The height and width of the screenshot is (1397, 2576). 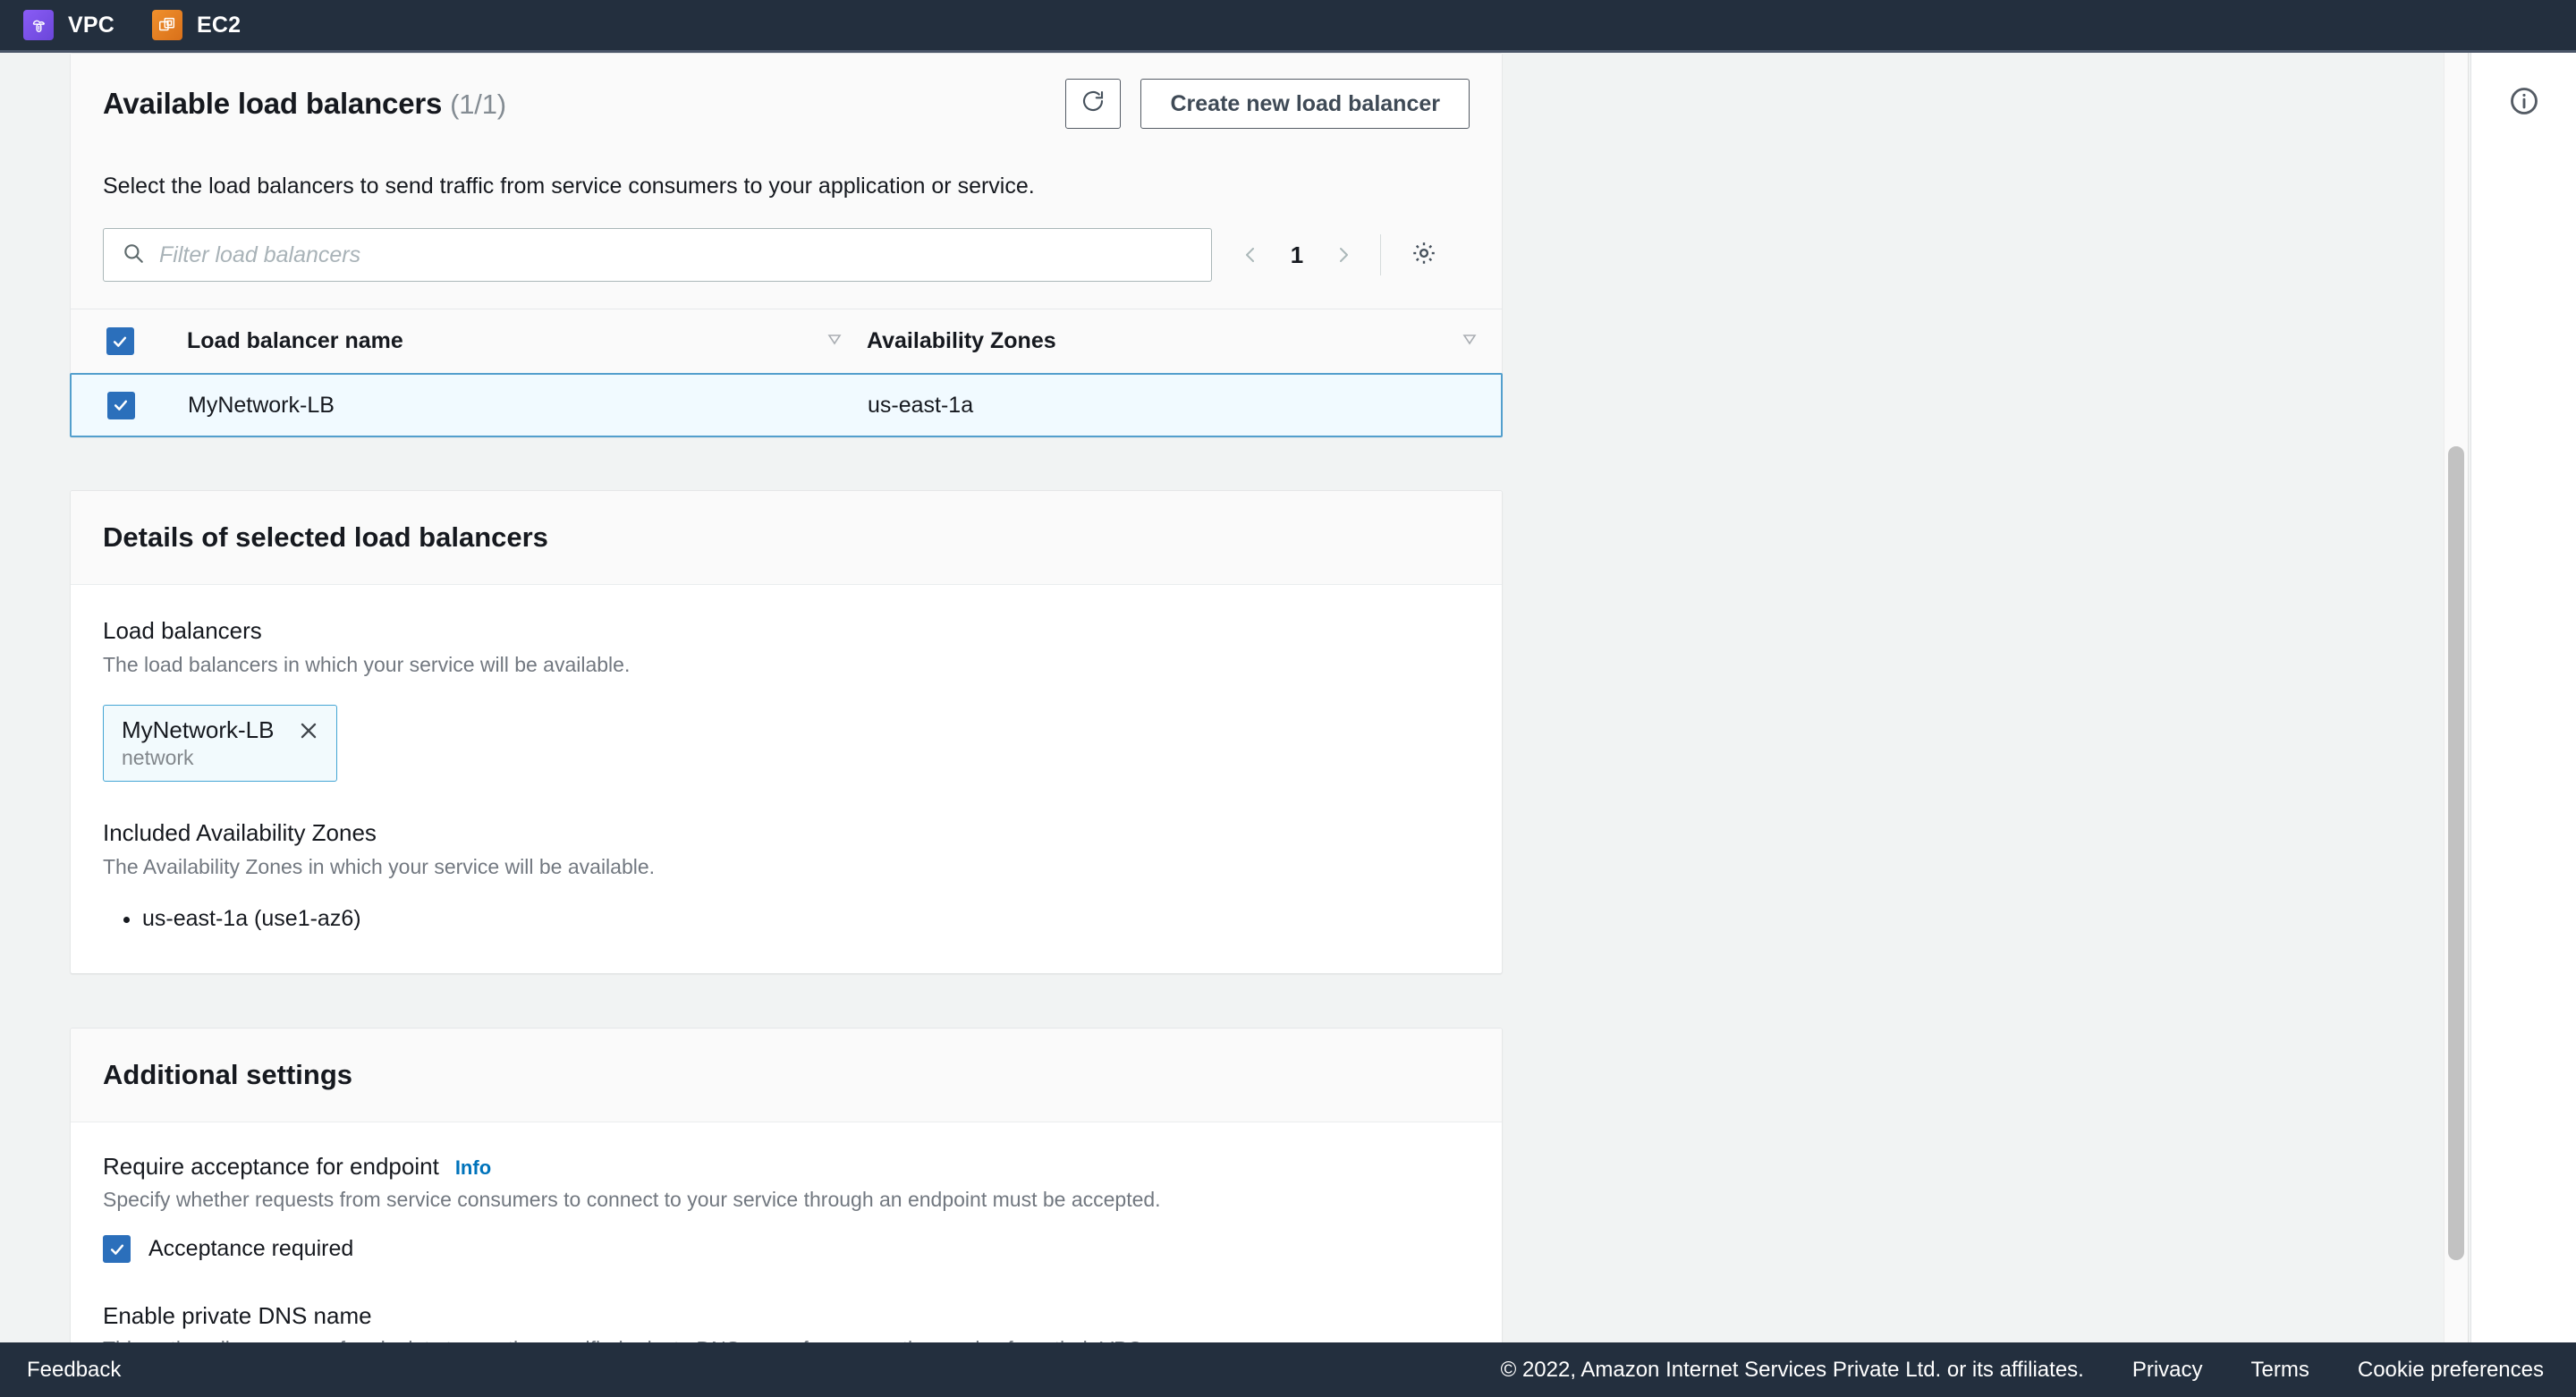 What do you see at coordinates (271, 1167) in the screenshot?
I see `require-acceptance-label: Require acceptance for endpoint` at bounding box center [271, 1167].